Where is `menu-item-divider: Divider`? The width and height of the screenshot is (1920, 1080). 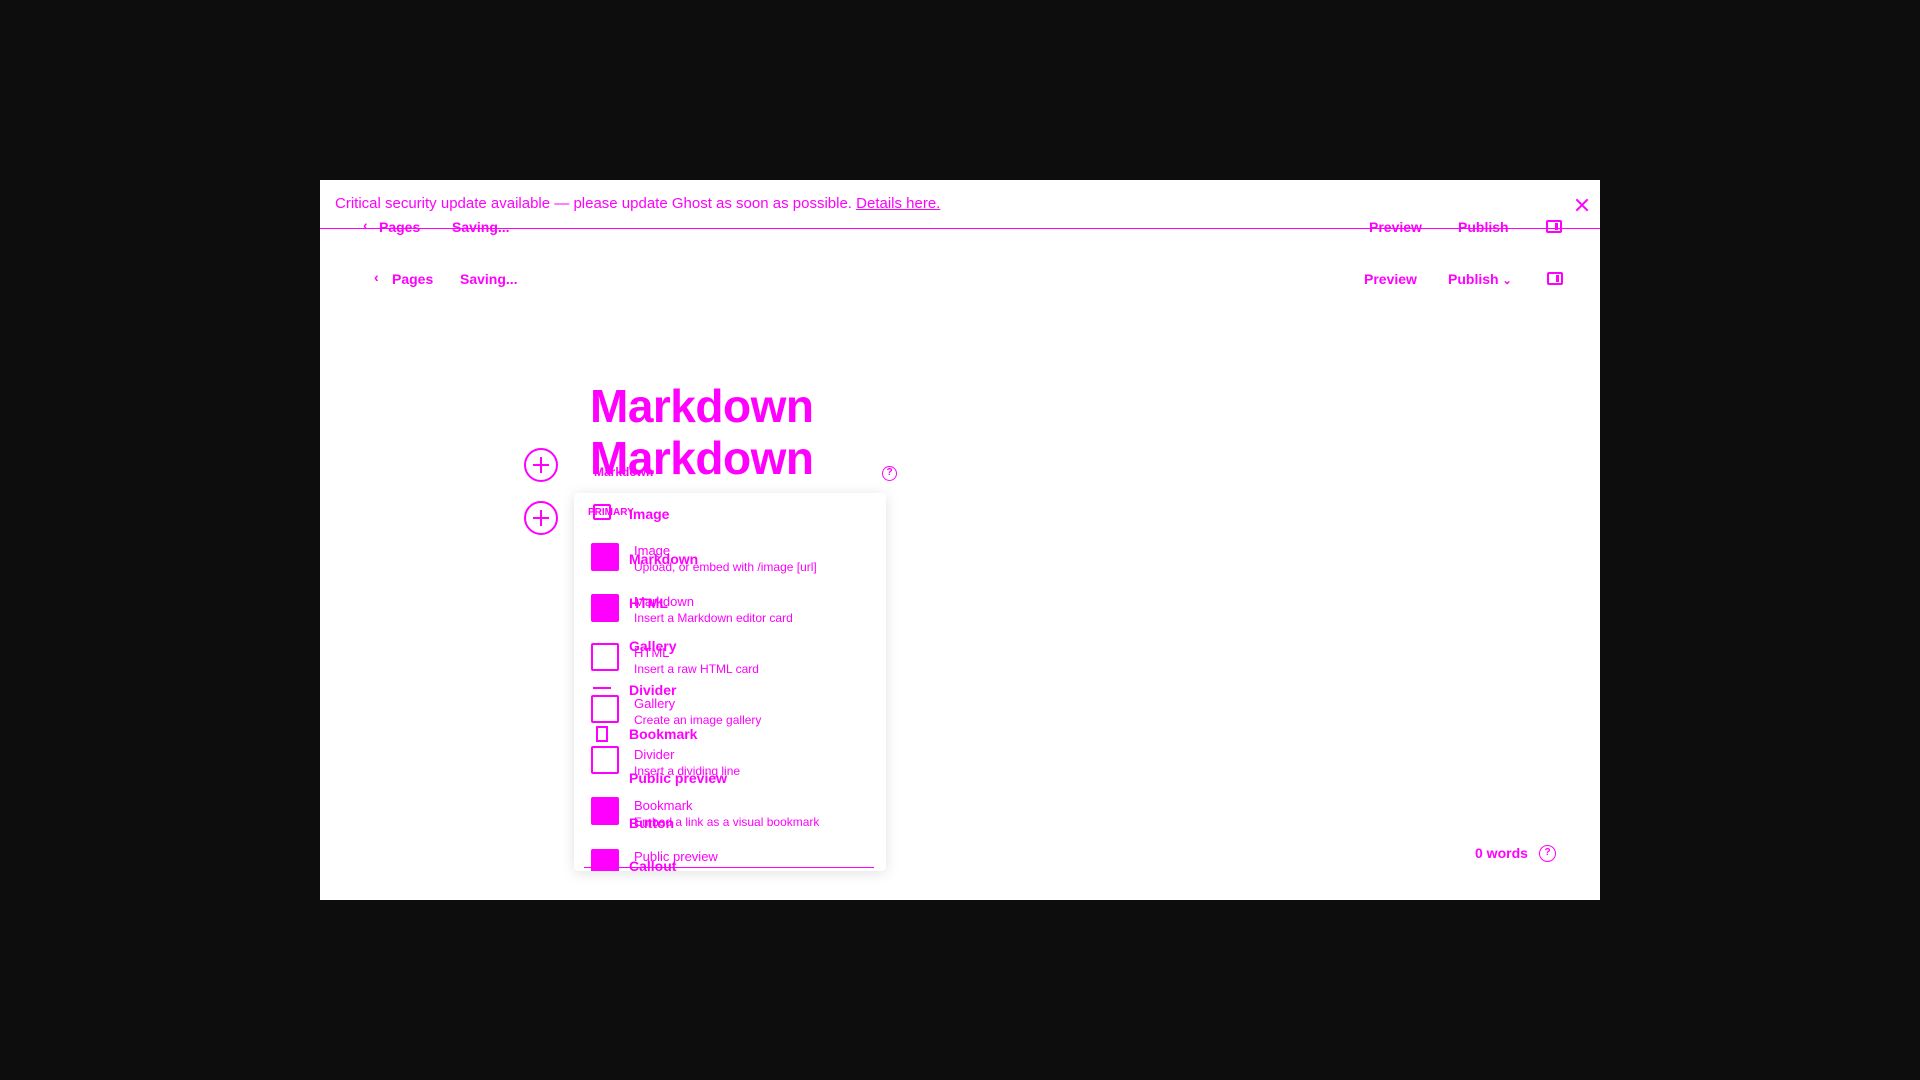
menu-item-divider: Divider is located at coordinates (654, 754).